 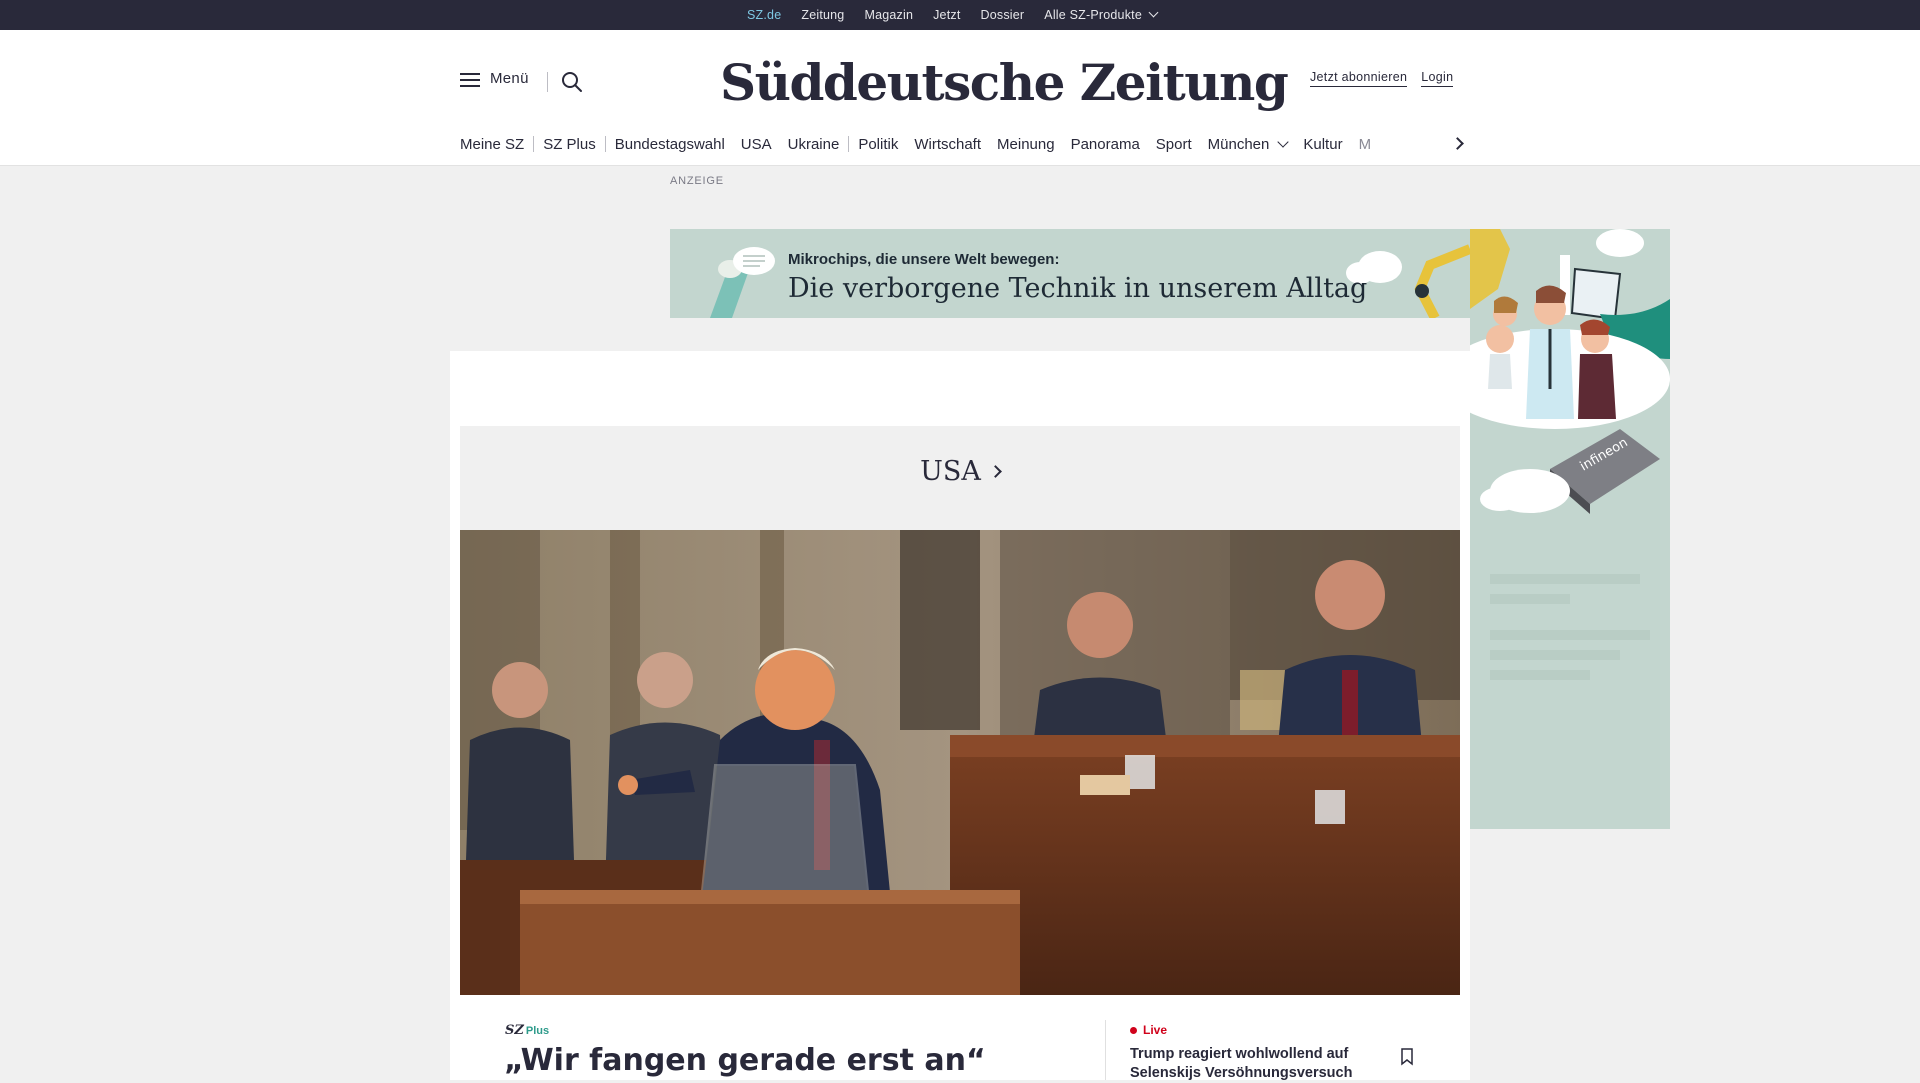 What do you see at coordinates (509, 78) in the screenshot?
I see `menu-label: Menü` at bounding box center [509, 78].